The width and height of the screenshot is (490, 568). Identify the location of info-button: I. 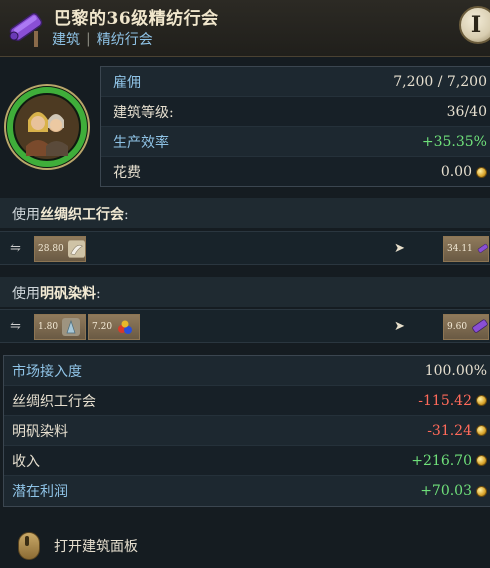
(474, 25).